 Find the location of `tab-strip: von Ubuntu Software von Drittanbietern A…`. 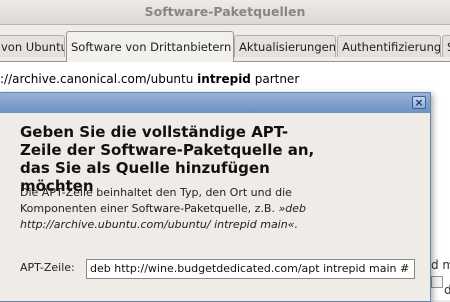

tab-strip: von Ubuntu Software von Drittanbietern A… is located at coordinates (225, 43).